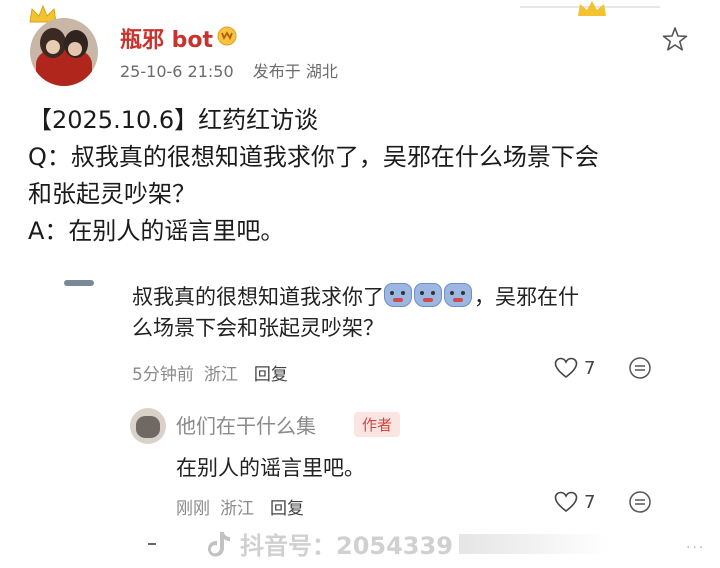 The width and height of the screenshot is (720, 568). What do you see at coordinates (313, 157) in the screenshot?
I see `post-line: Q：叔我真的很想知道我求你了，吴邪在什么场景下会` at bounding box center [313, 157].